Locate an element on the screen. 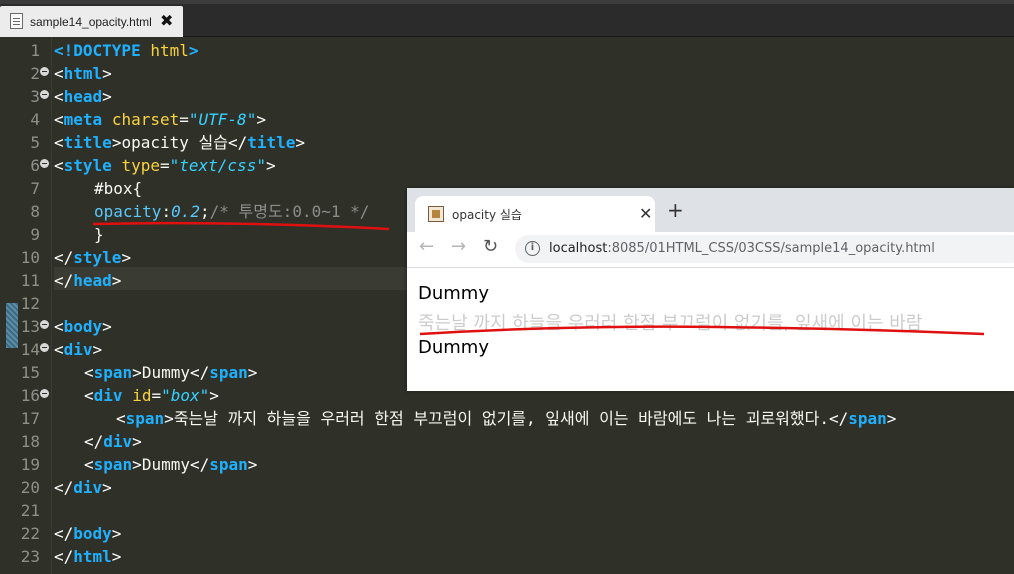 This screenshot has height=574, width=1014. line-number: 16 is located at coordinates (30, 395).